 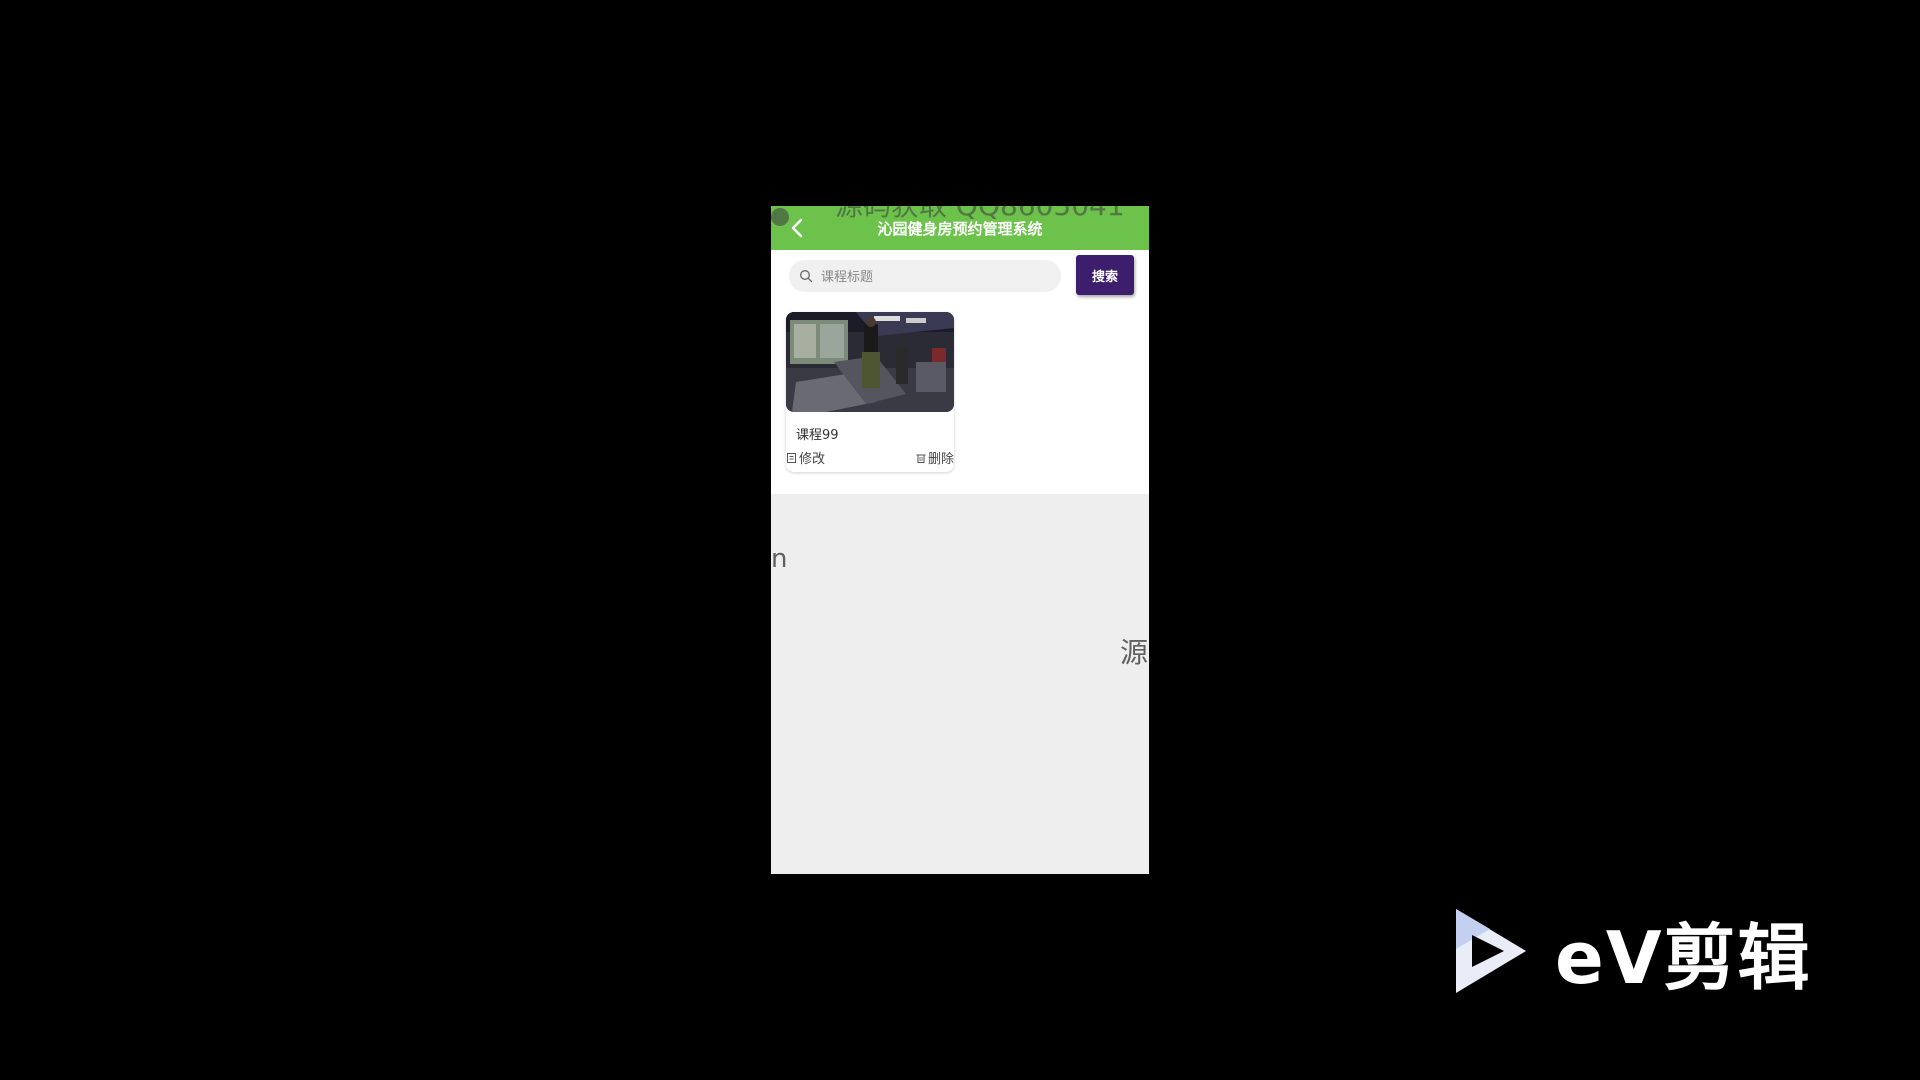 What do you see at coordinates (791, 457) in the screenshot?
I see `edit-icon` at bounding box center [791, 457].